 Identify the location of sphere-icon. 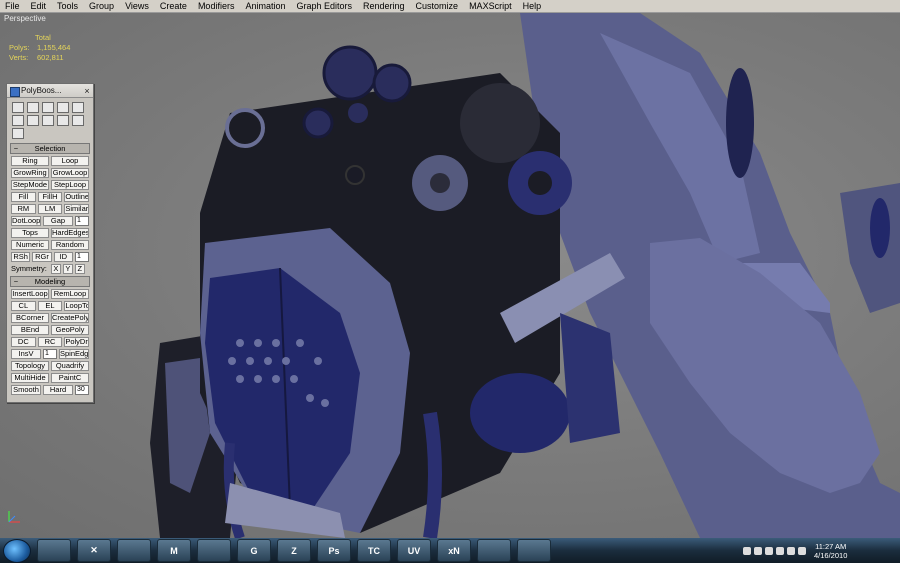
(33, 120).